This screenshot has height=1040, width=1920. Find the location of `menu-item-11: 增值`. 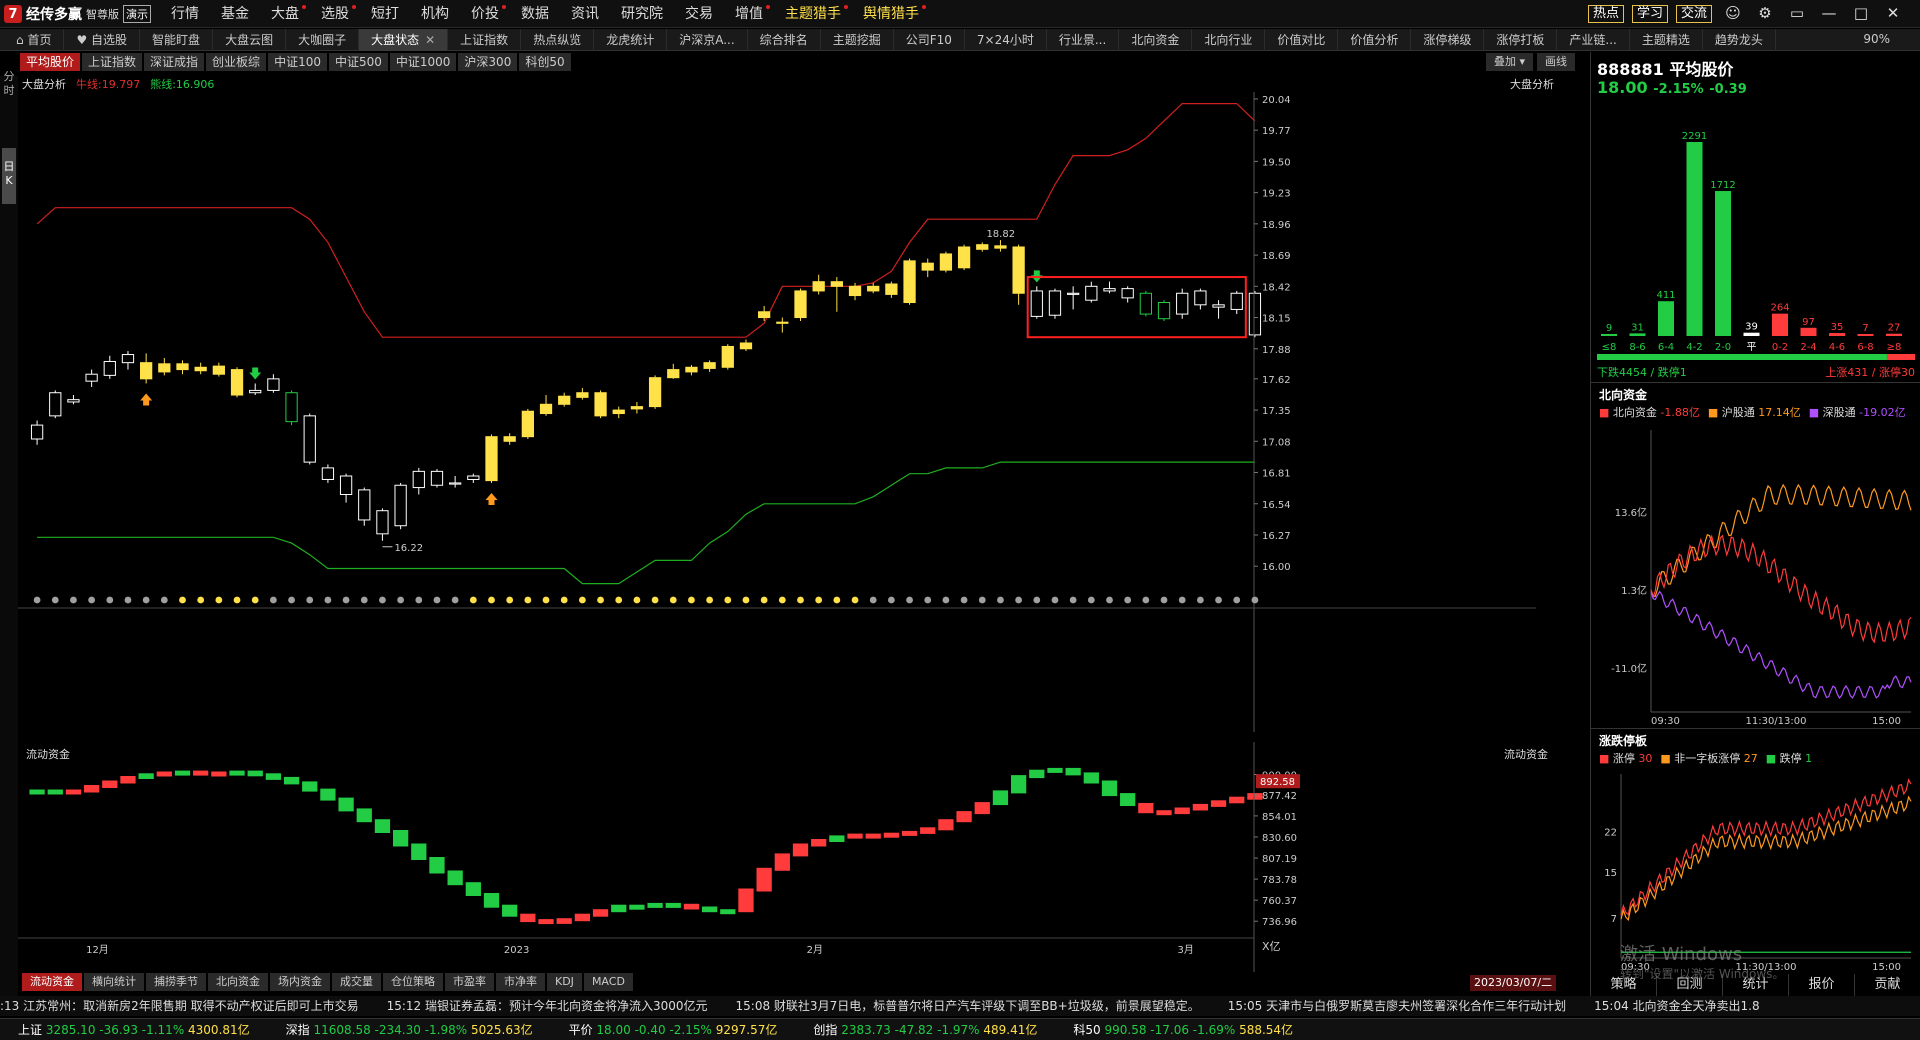

menu-item-11: 增值 is located at coordinates (749, 14).